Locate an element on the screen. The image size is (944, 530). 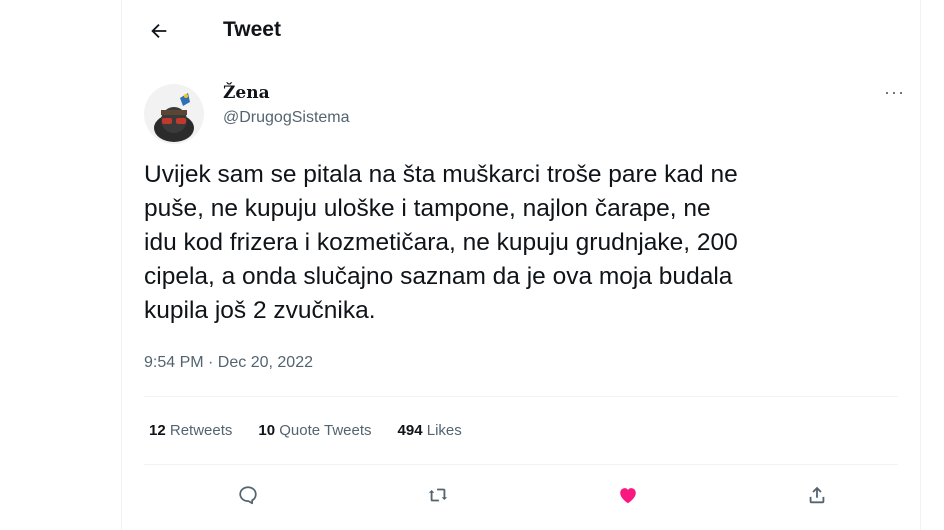
tweet-stats: 12 Retweets 10 Quote Tweets 494 Likes is located at coordinates (305, 431).